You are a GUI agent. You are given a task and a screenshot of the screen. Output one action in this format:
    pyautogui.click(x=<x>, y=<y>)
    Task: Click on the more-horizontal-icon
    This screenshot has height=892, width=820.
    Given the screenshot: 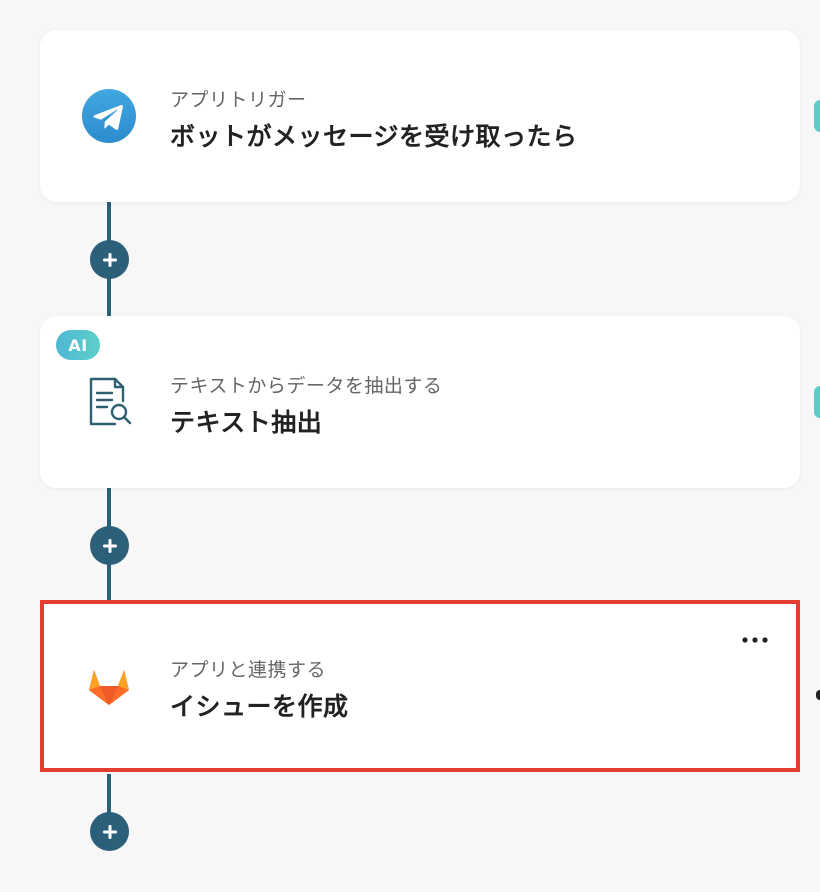 What is the action you would take?
    pyautogui.click(x=755, y=640)
    